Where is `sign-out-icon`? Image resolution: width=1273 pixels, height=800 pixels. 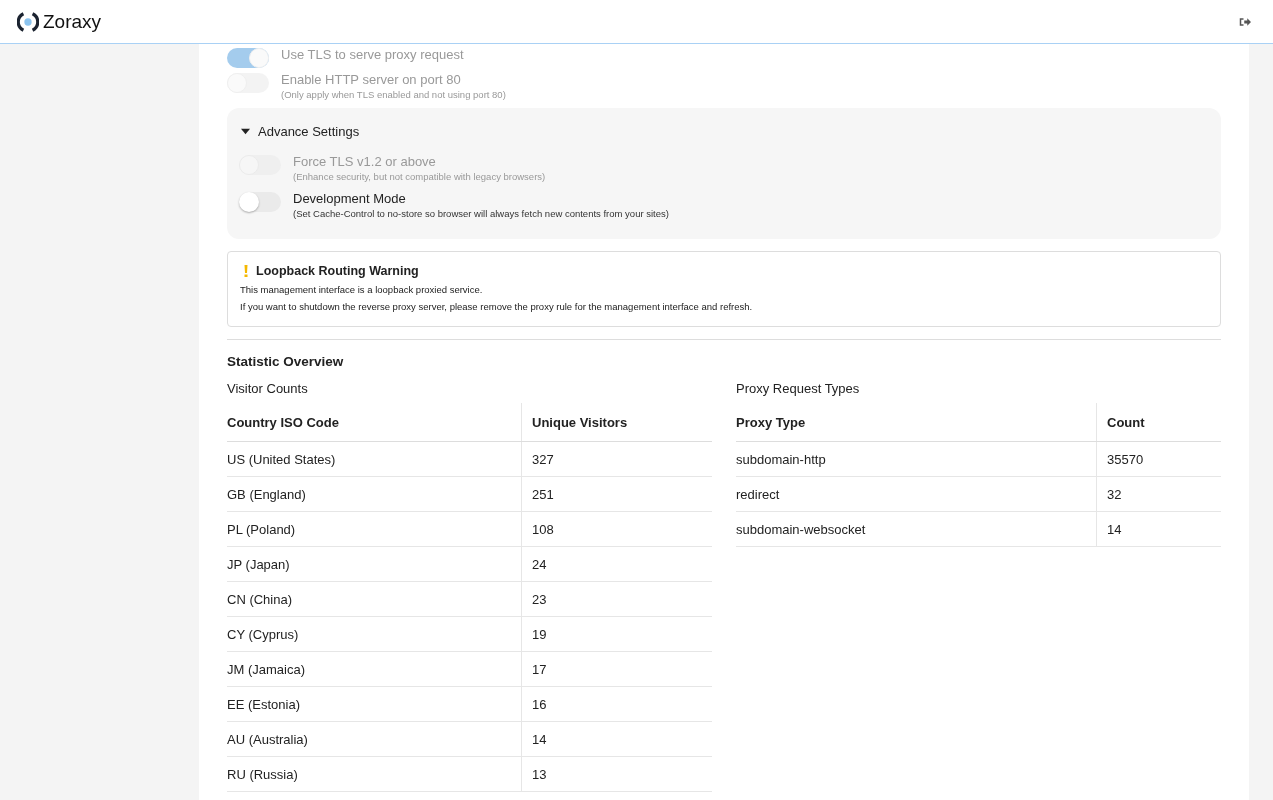
sign-out-icon is located at coordinates (1245, 21).